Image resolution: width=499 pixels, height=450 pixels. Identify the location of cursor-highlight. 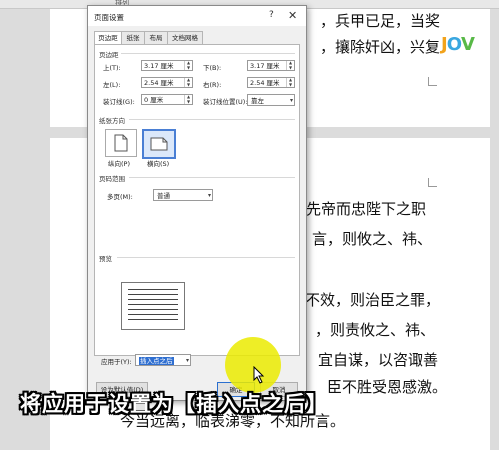
(253, 365).